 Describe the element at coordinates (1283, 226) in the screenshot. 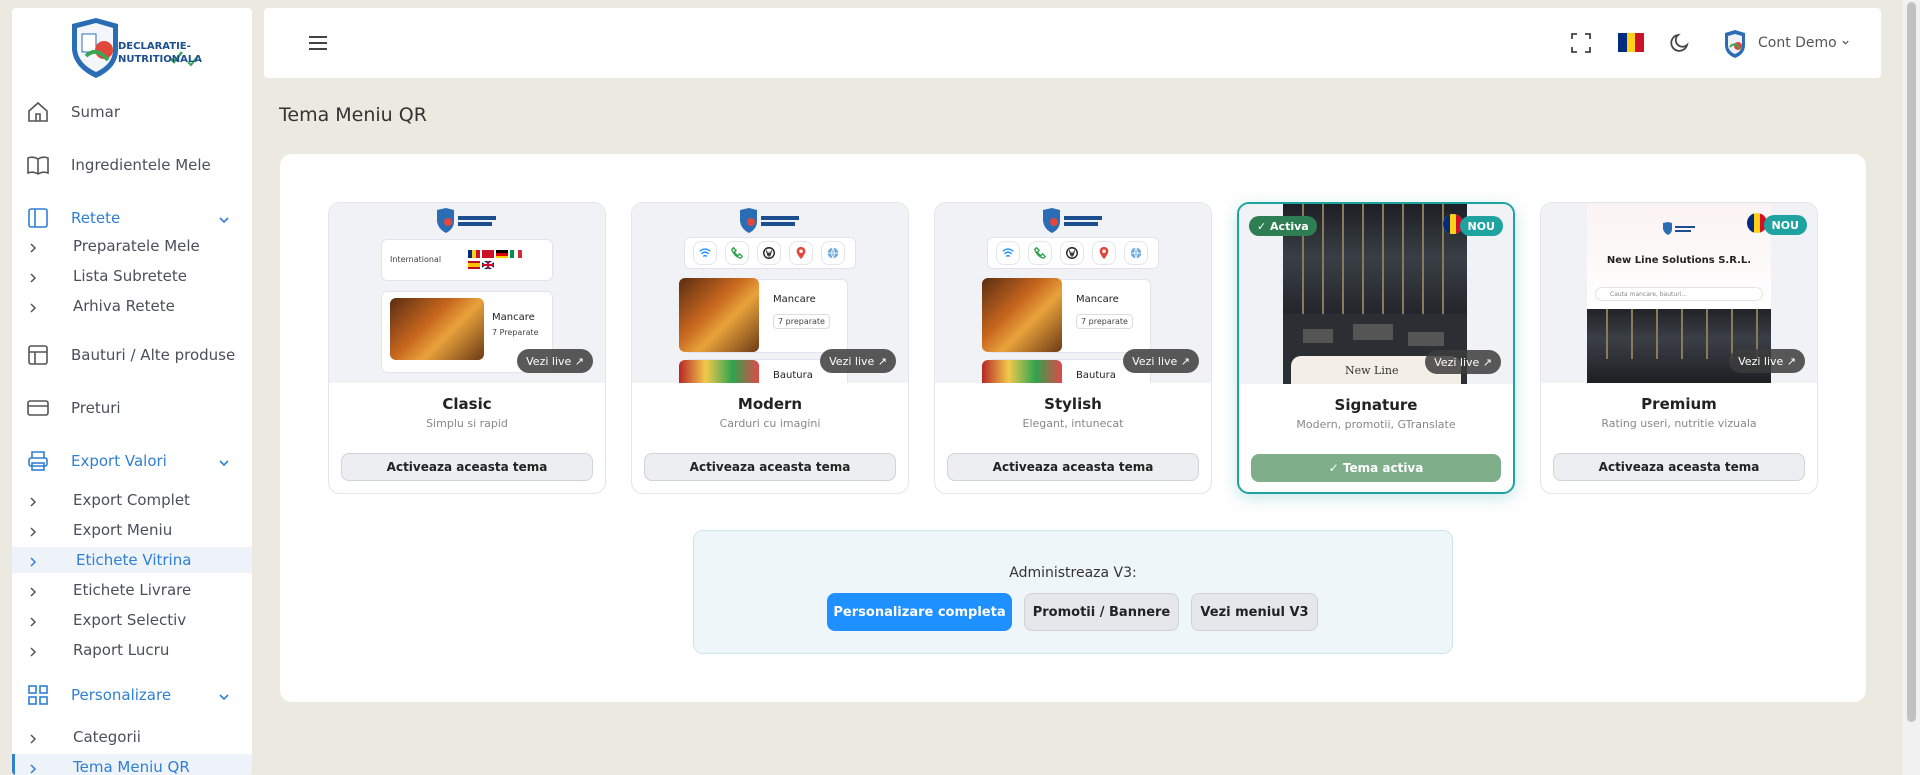

I see `active-badge: ✓ Activa` at that location.